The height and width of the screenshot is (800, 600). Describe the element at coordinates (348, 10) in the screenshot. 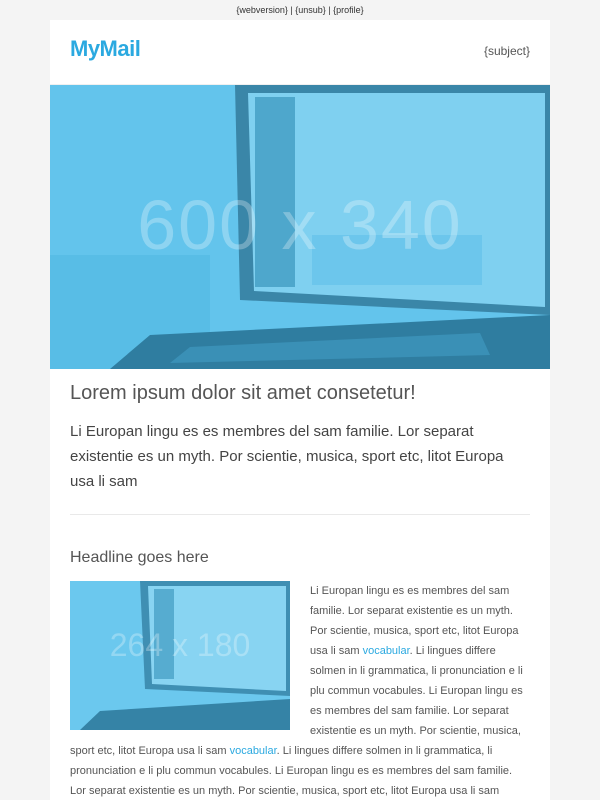

I see `profile-link: {profile}` at that location.